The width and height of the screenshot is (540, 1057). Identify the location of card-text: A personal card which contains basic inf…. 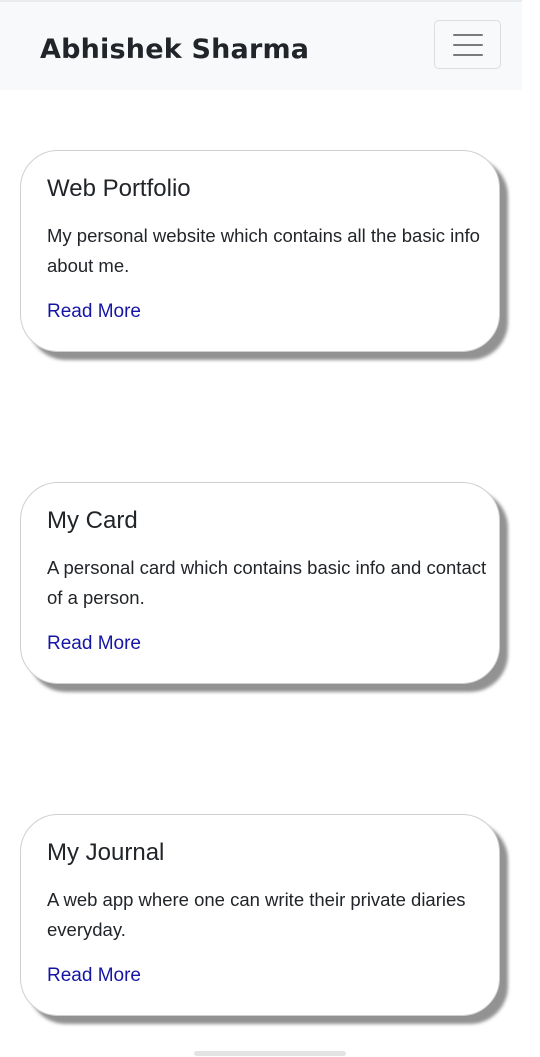
(267, 582).